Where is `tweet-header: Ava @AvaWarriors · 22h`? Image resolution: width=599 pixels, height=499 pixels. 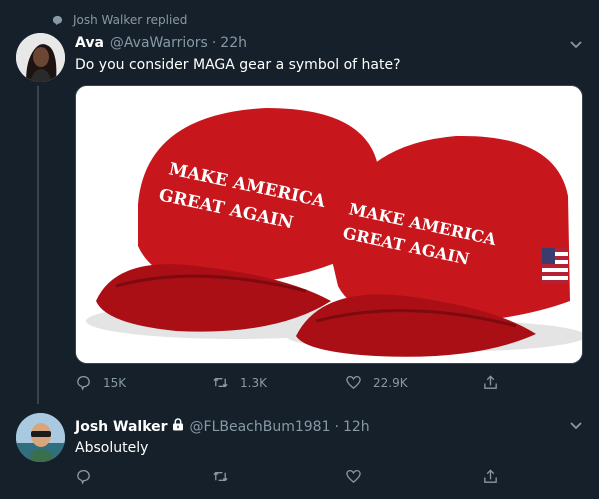 tweet-header: Ava @AvaWarriors · 22h is located at coordinates (161, 43).